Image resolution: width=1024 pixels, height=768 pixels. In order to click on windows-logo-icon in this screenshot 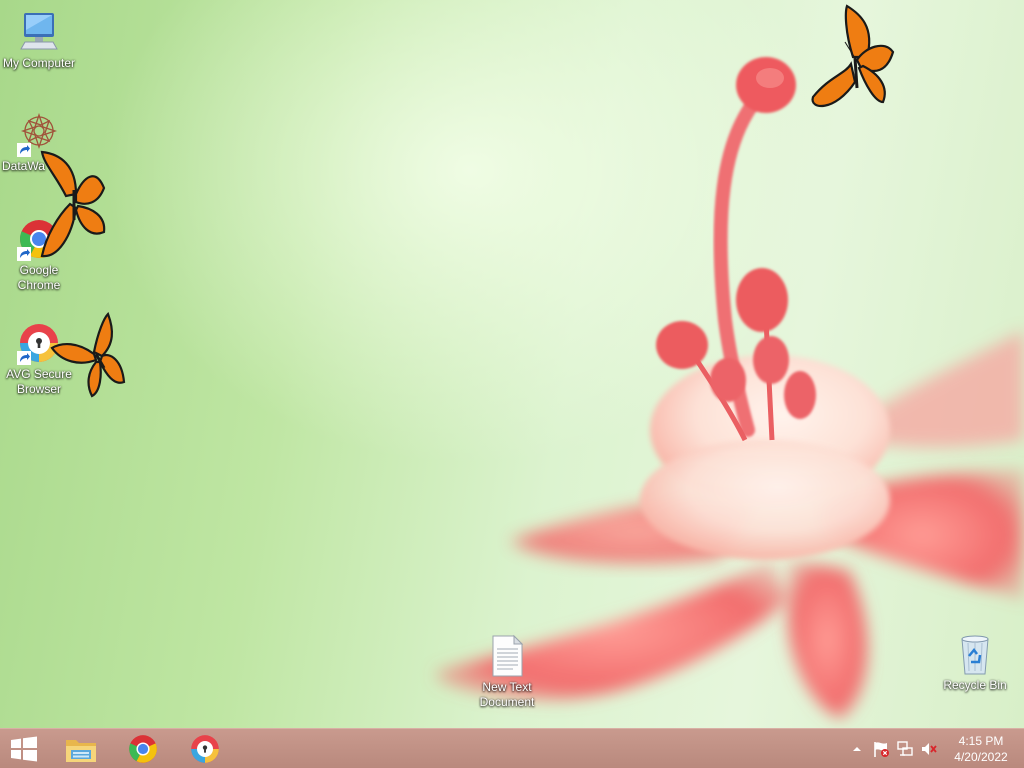, I will do `click(24, 748)`.